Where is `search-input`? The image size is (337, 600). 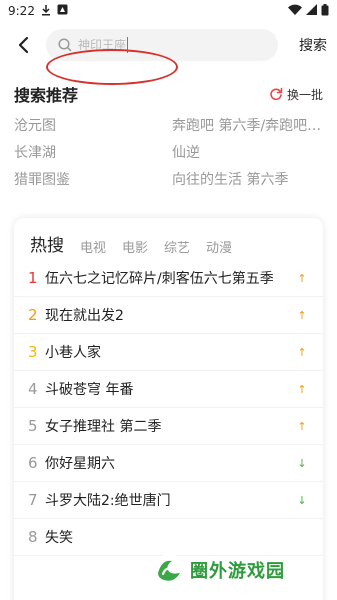 search-input is located at coordinates (168, 45).